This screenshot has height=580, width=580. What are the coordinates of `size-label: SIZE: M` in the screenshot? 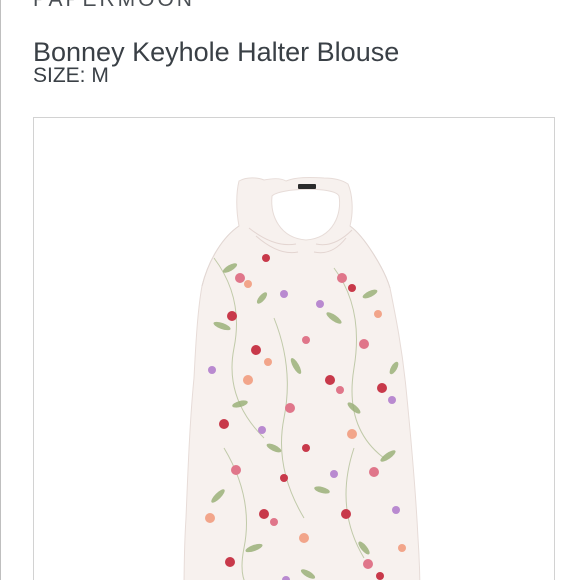 It's located at (71, 75).